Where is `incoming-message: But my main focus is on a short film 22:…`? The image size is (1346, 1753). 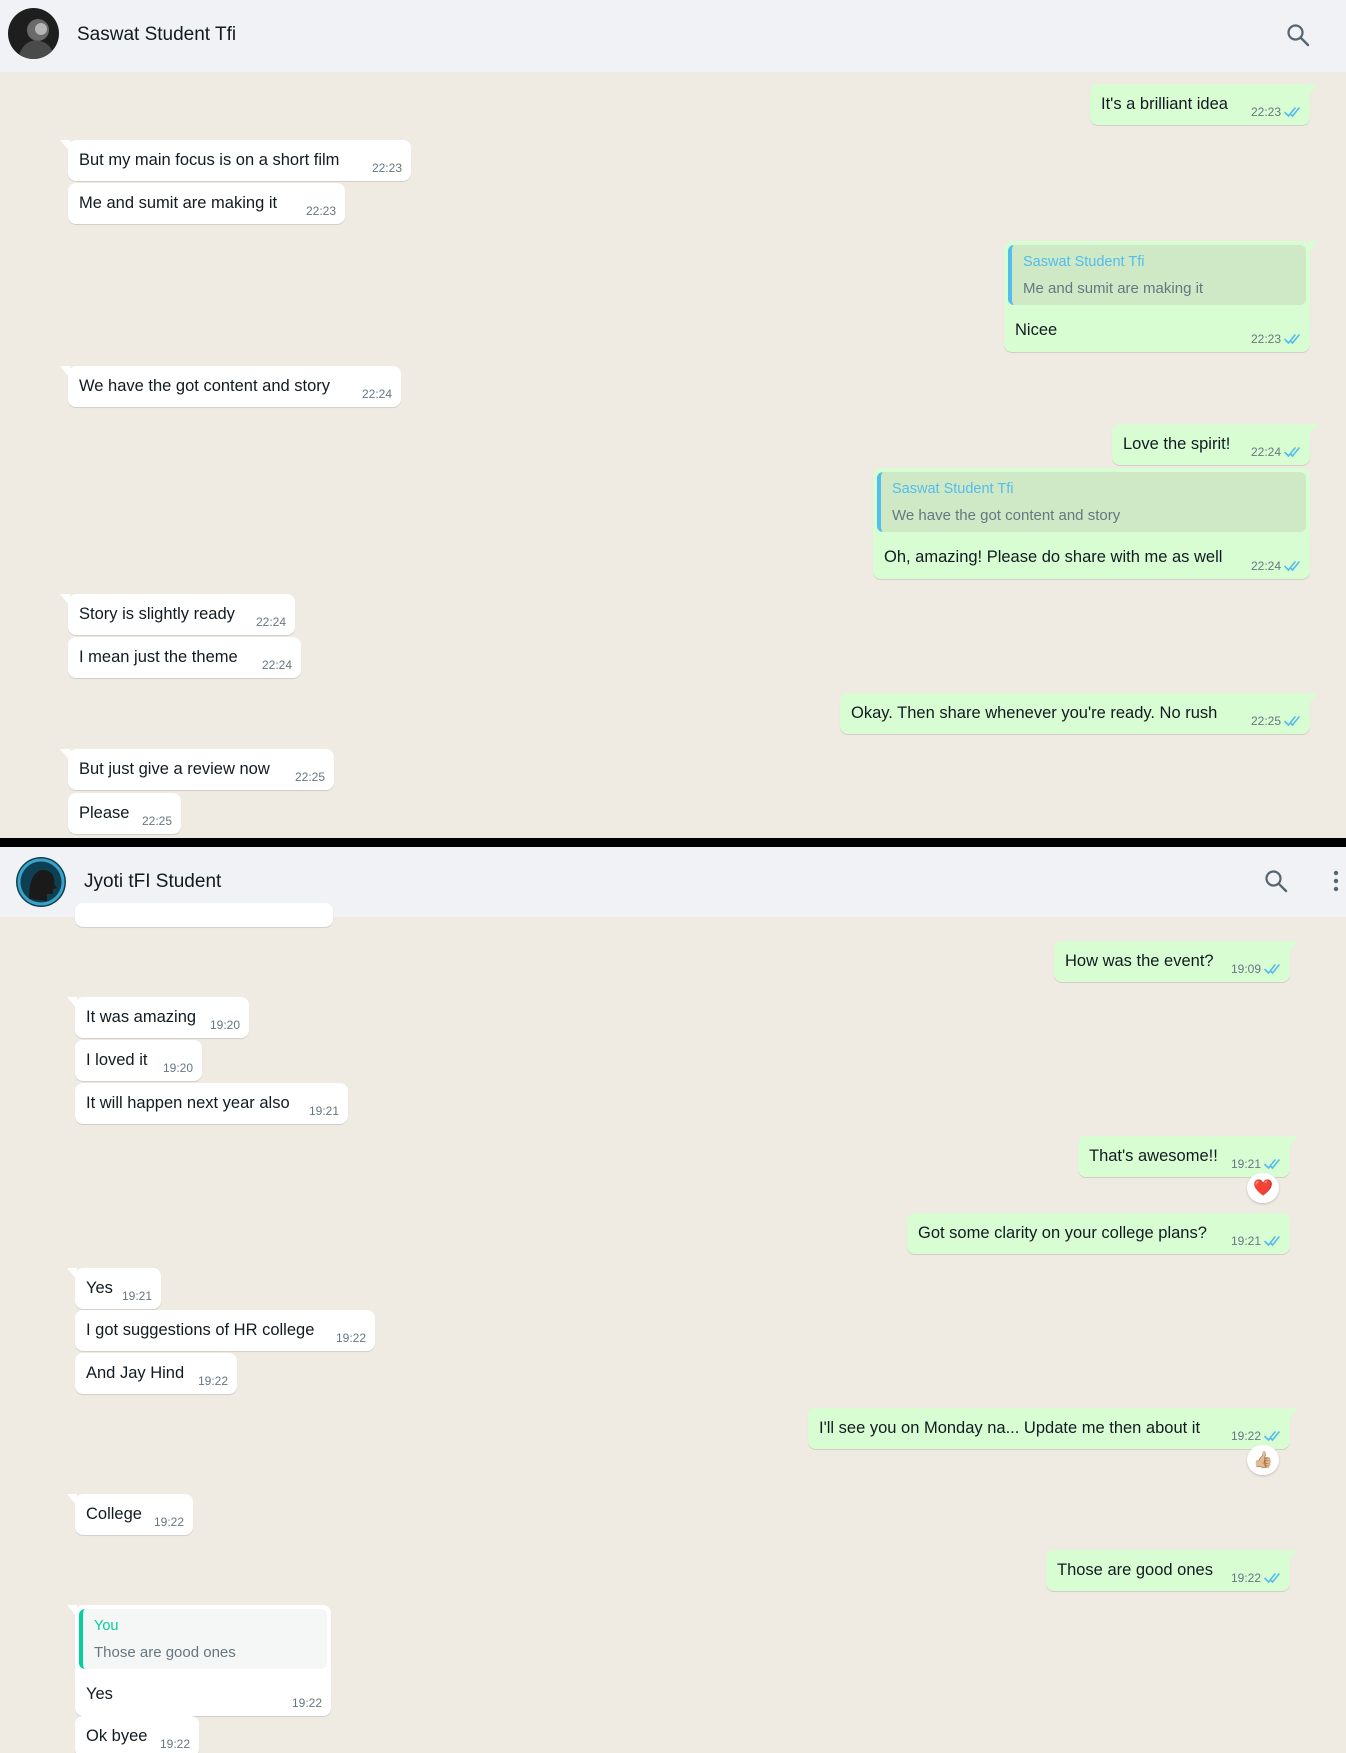
incoming-message: But my main focus is on a short film 22:… is located at coordinates (235, 160).